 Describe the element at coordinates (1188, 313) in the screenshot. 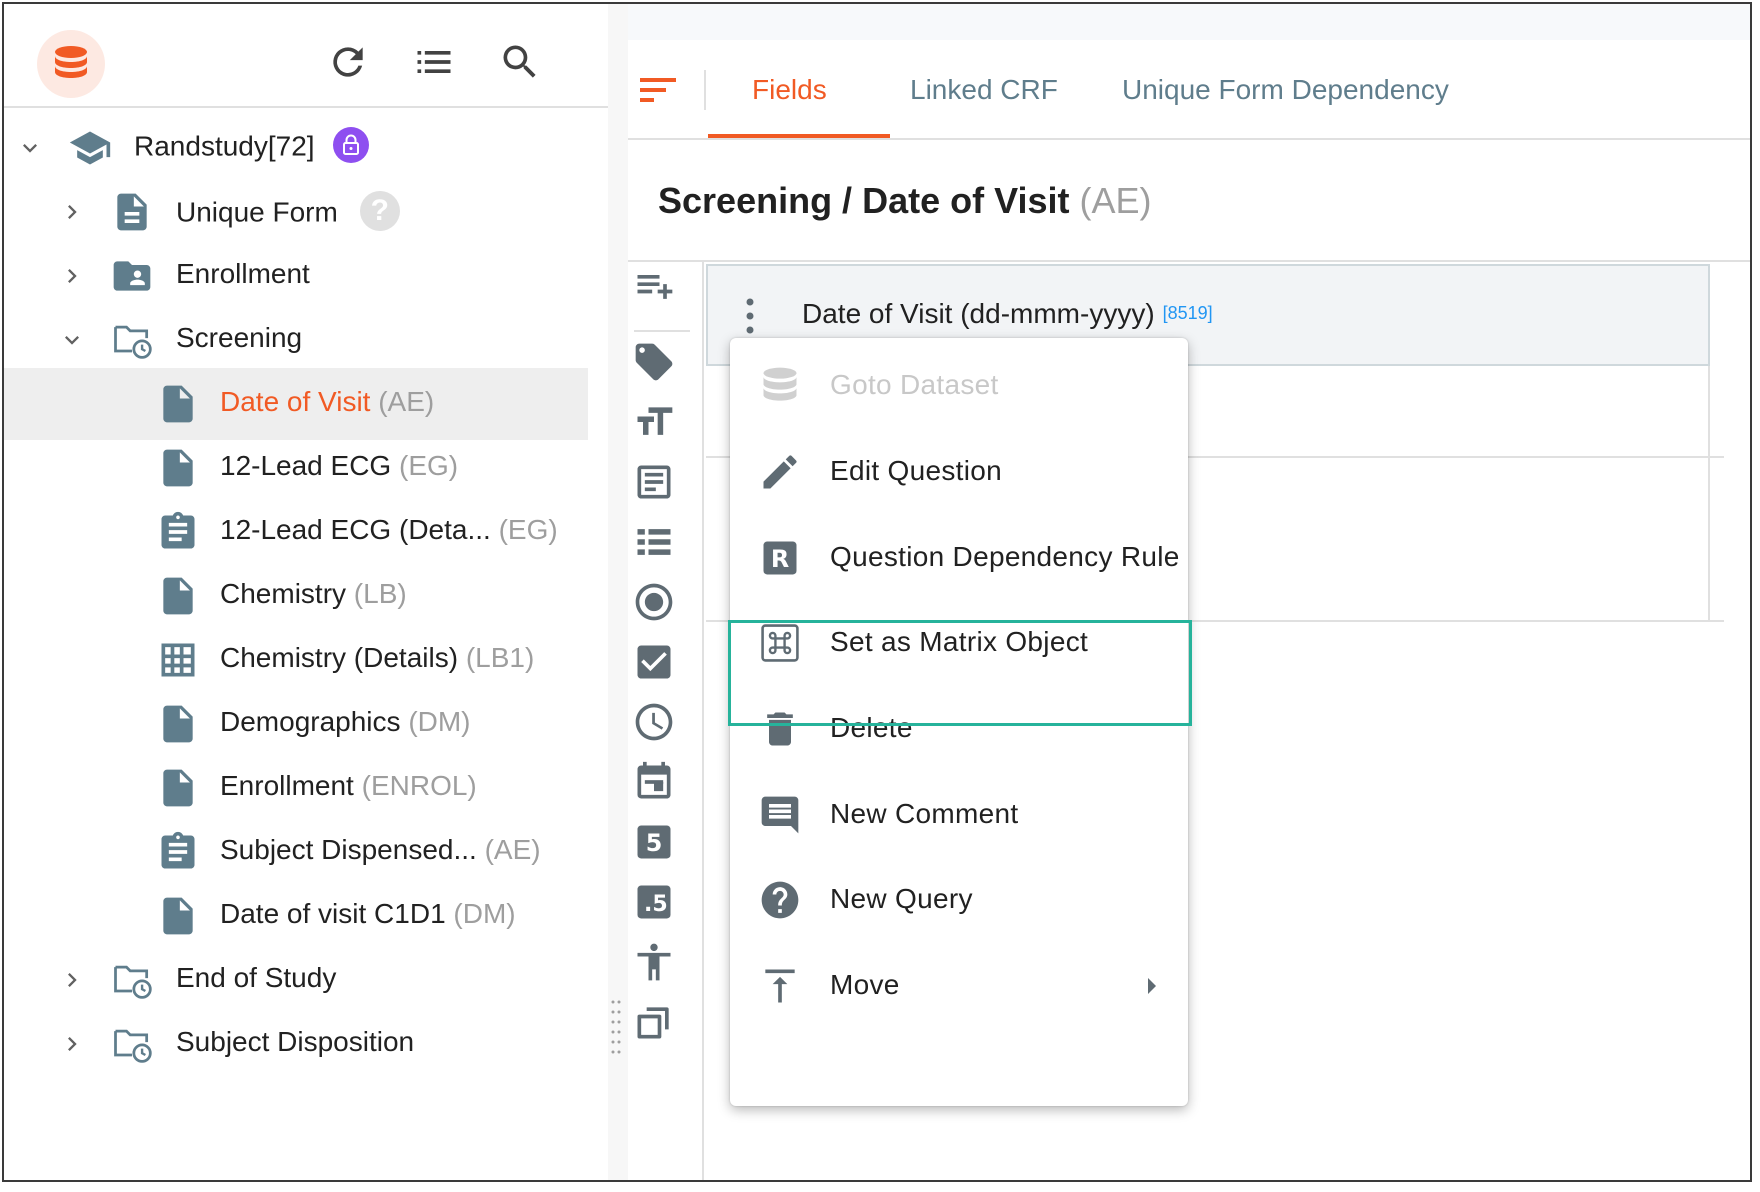

I see `field-id: [8519]` at that location.